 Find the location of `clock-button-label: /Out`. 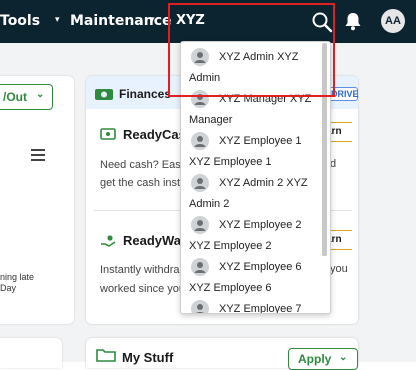

clock-button-label: /Out is located at coordinates (15, 97).